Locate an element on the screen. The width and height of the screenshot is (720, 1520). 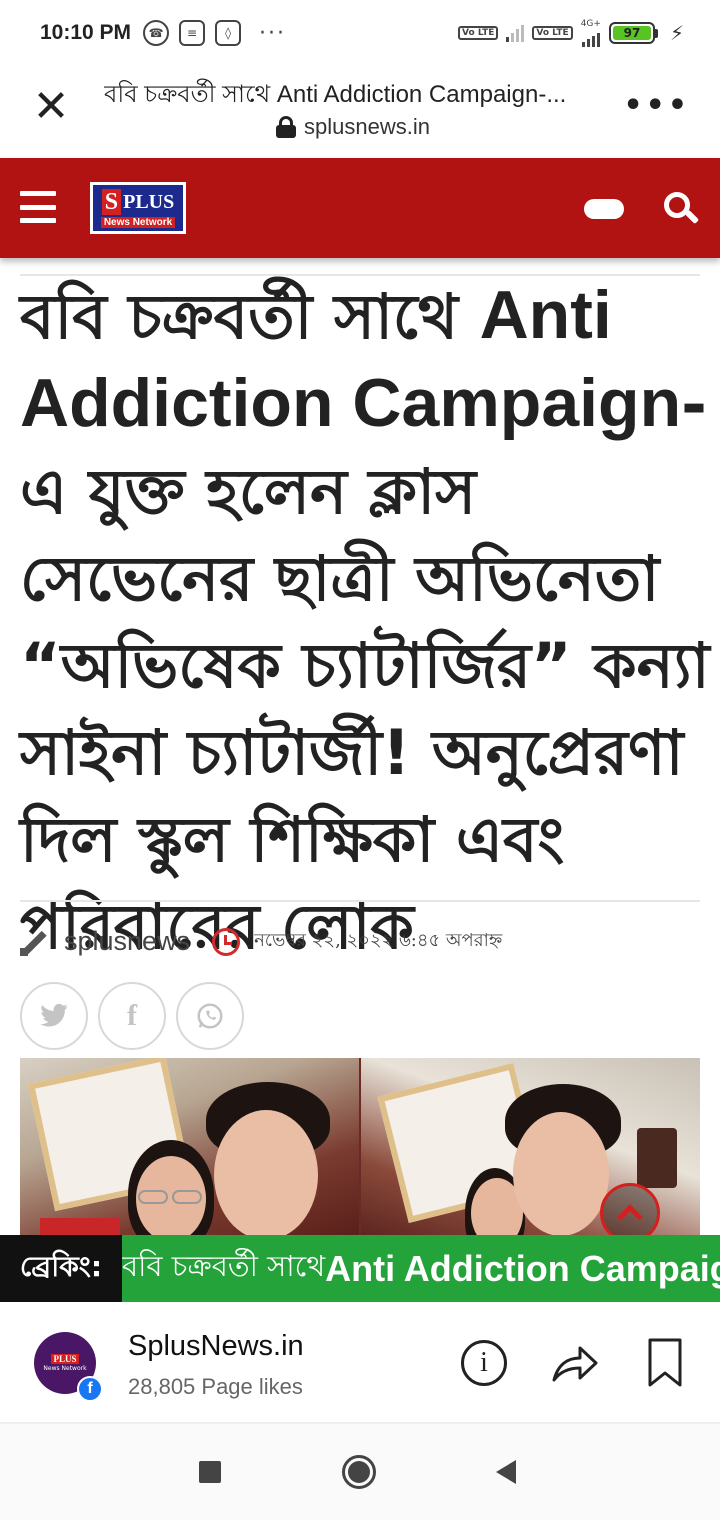
share-buttons: f is located at coordinates (132, 1016).